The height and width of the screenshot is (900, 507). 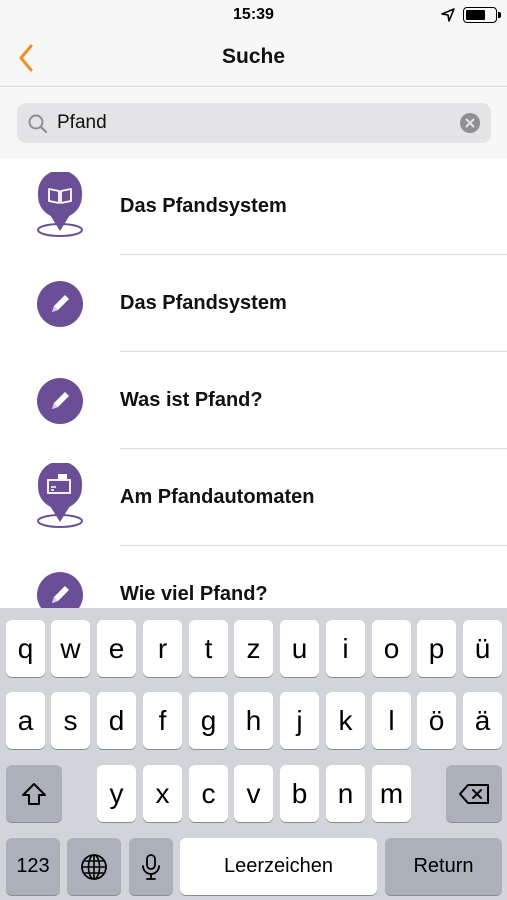 What do you see at coordinates (25, 648) in the screenshot?
I see `key-q: q` at bounding box center [25, 648].